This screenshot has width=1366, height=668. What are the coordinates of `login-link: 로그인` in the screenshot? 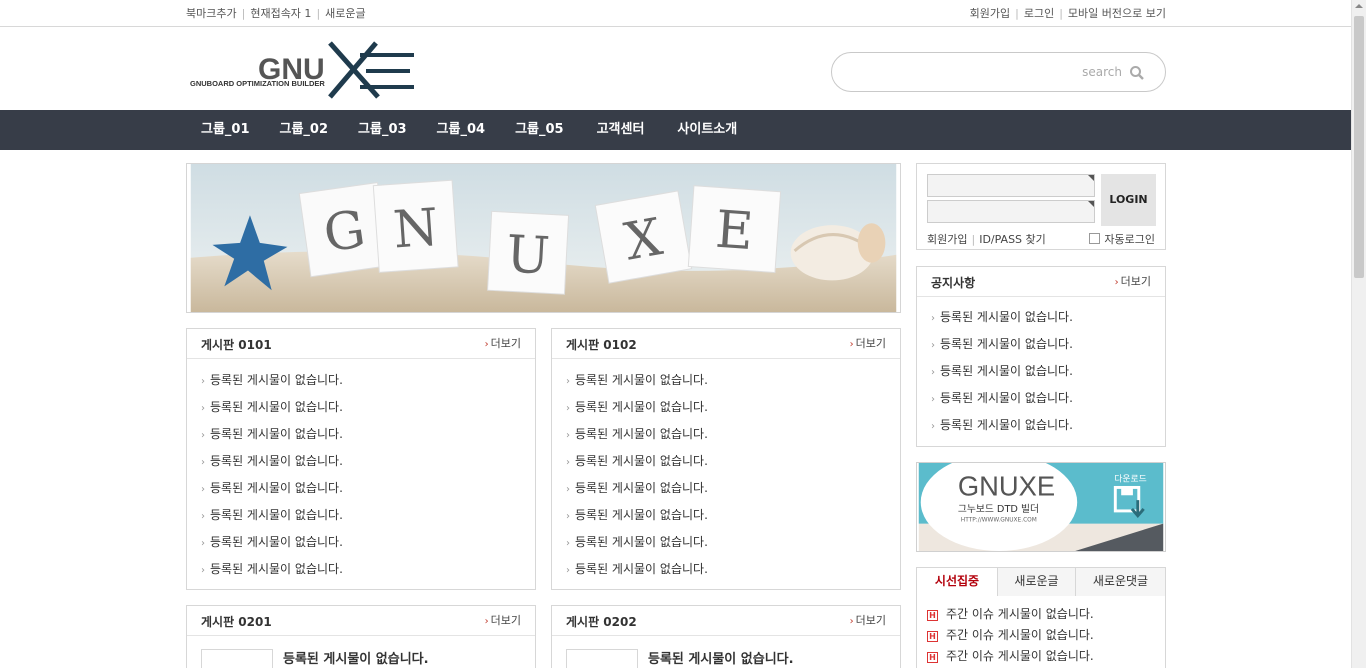 It's located at (1039, 13).